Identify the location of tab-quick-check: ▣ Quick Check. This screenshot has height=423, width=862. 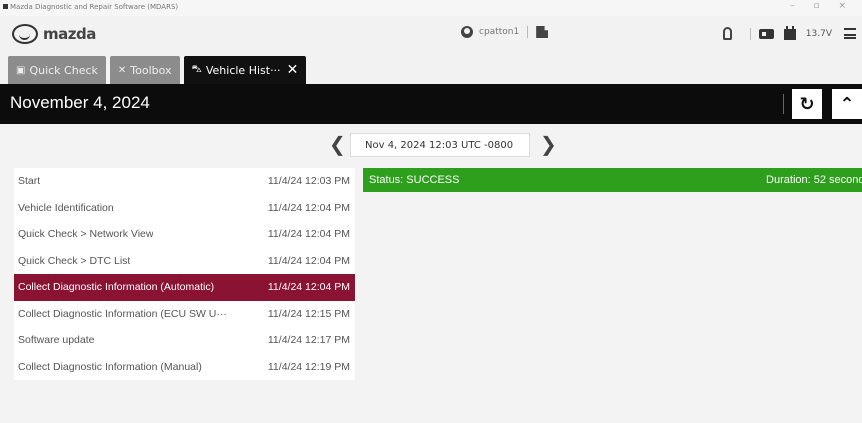
(57, 70).